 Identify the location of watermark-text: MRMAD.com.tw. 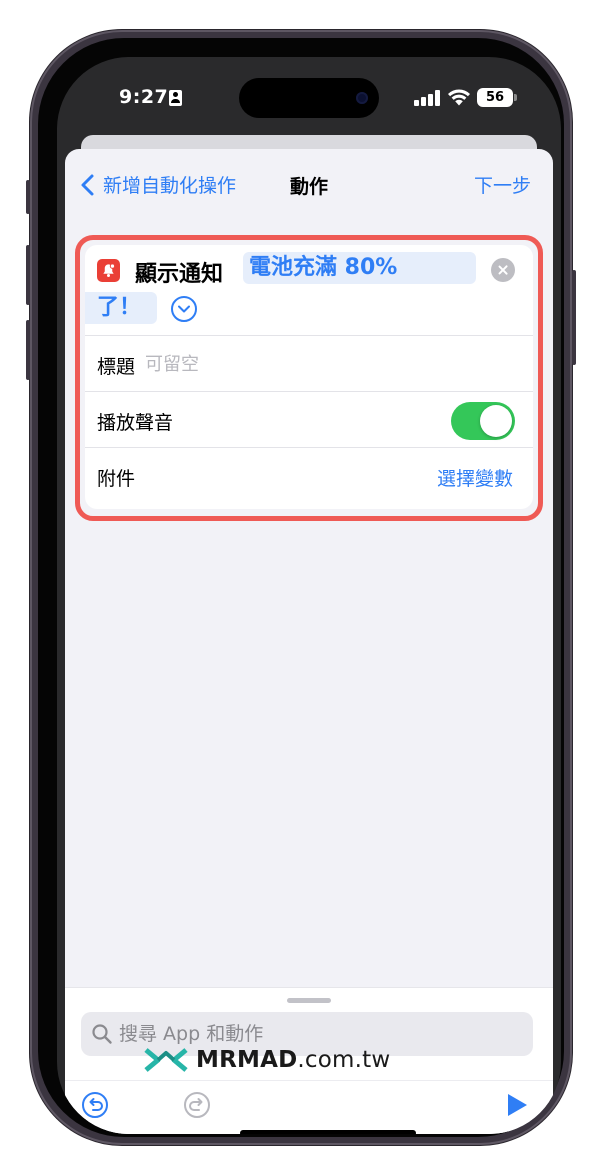
(293, 1060).